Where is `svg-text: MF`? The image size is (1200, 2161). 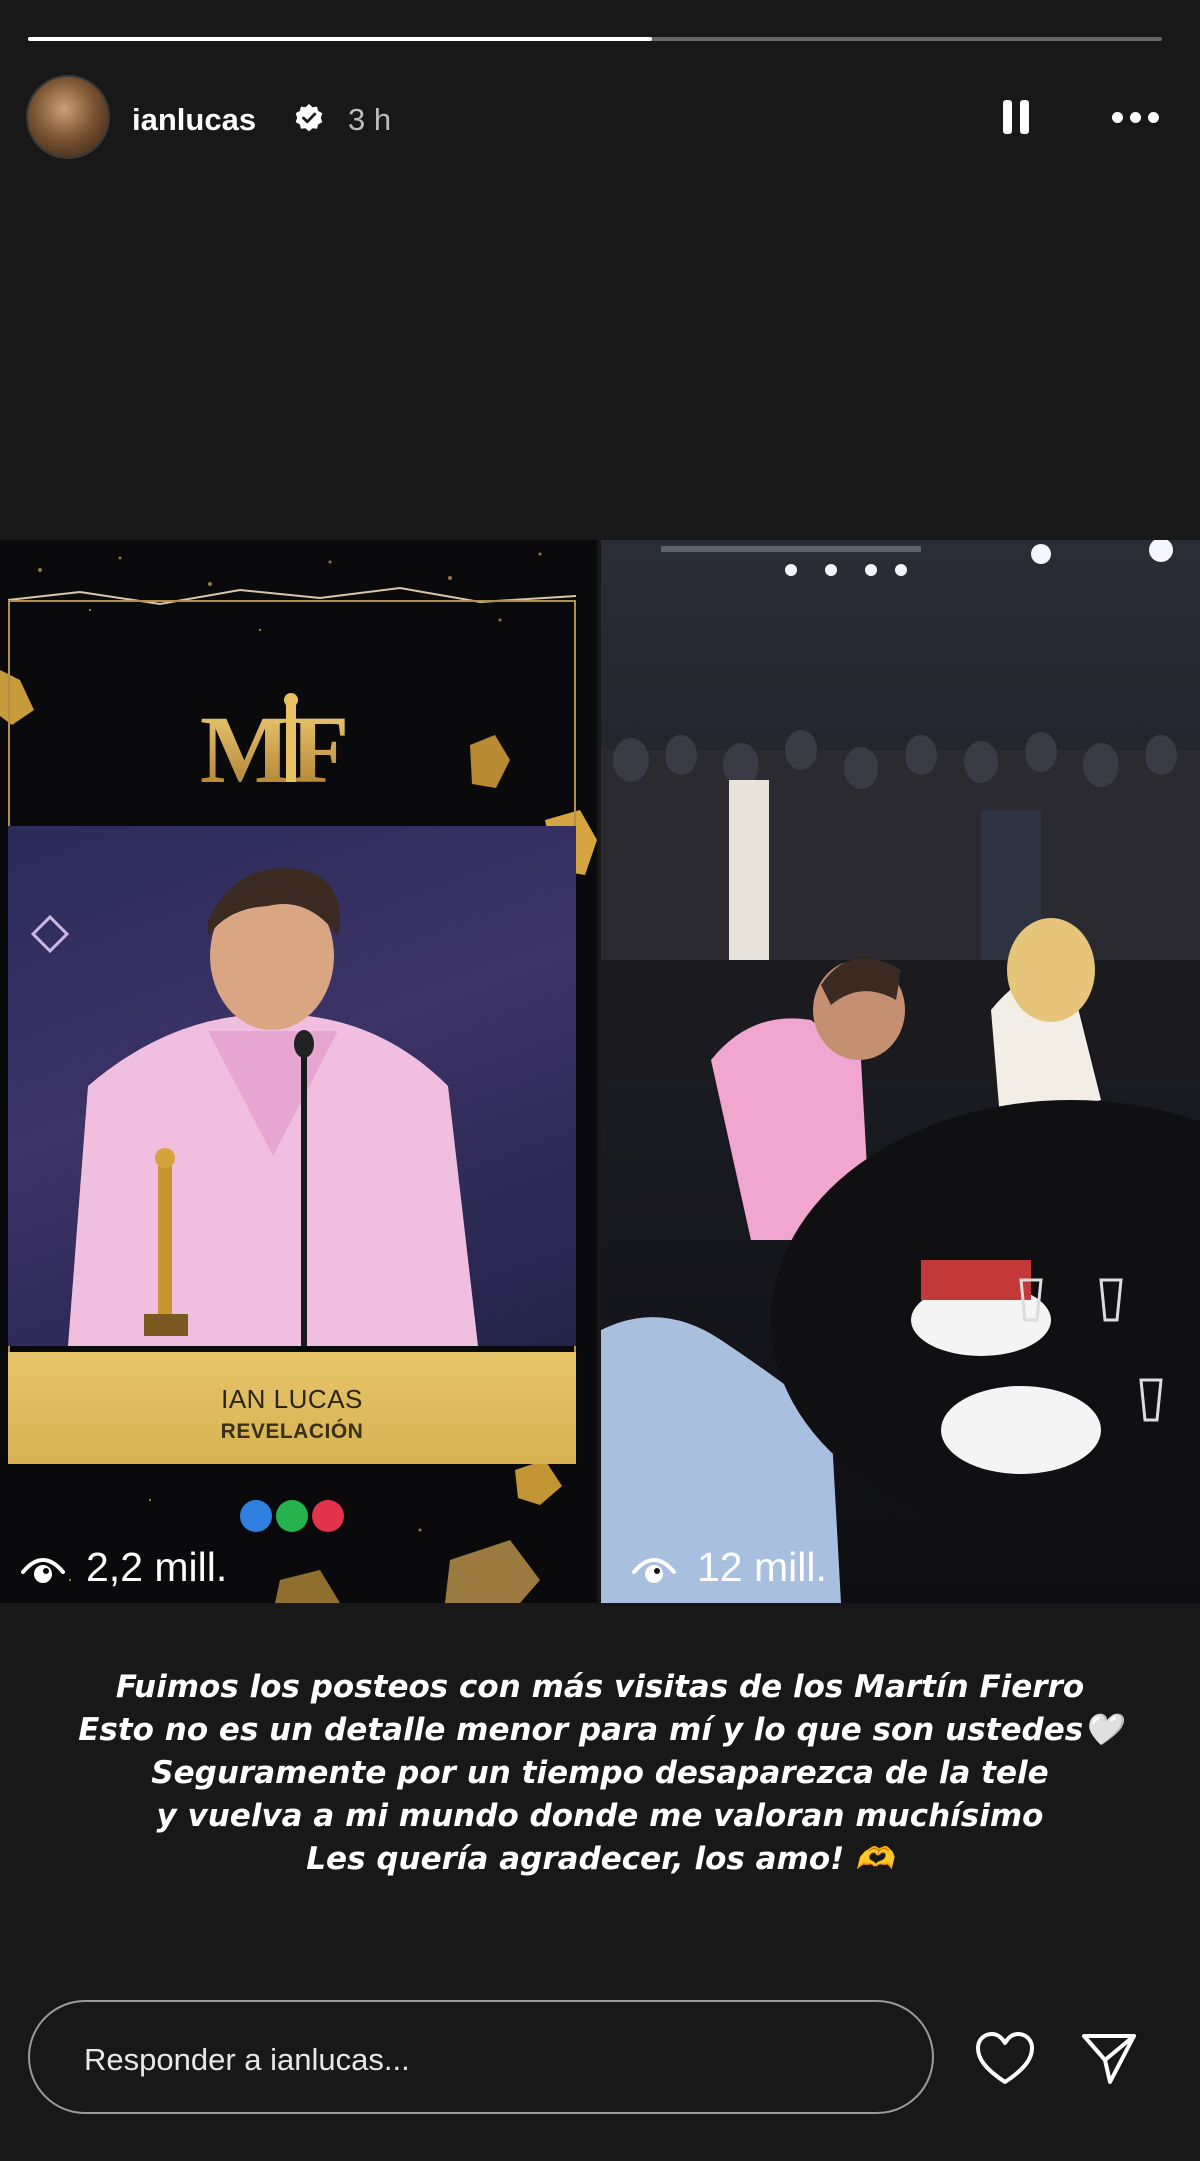 svg-text: MF is located at coordinates (274, 748).